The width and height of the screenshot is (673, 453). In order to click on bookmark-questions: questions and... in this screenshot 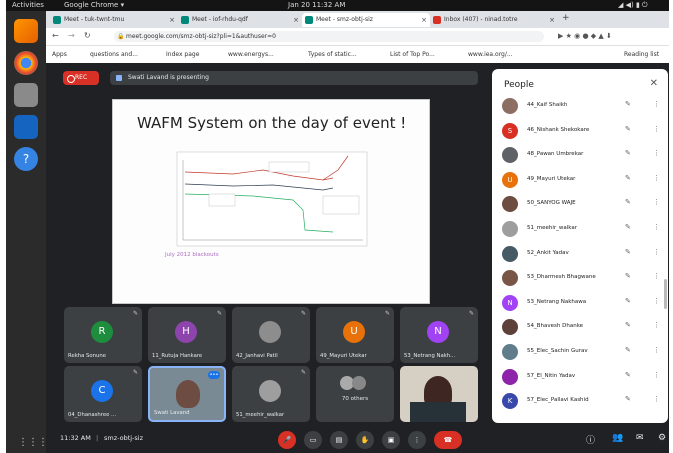, I will do `click(114, 54)`.